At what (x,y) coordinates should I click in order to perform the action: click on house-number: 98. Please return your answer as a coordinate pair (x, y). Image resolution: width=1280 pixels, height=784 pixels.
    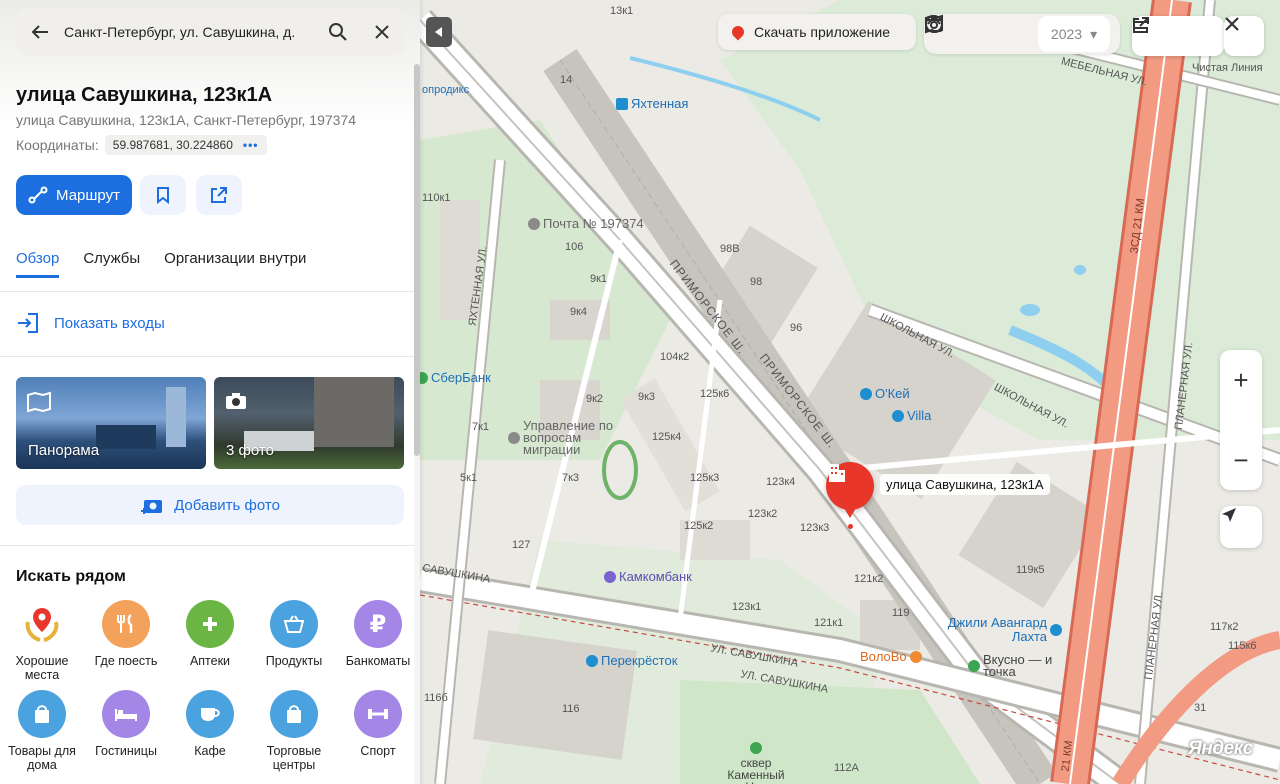
    Looking at the image, I should click on (756, 282).